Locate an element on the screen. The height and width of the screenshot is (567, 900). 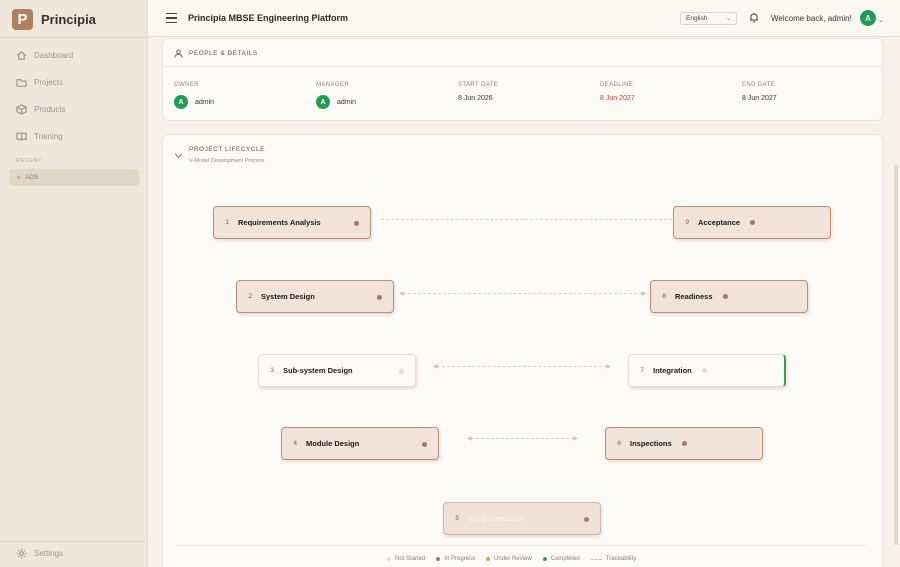
traceability-link-2-8: ◀ ▶ is located at coordinates (522, 294).